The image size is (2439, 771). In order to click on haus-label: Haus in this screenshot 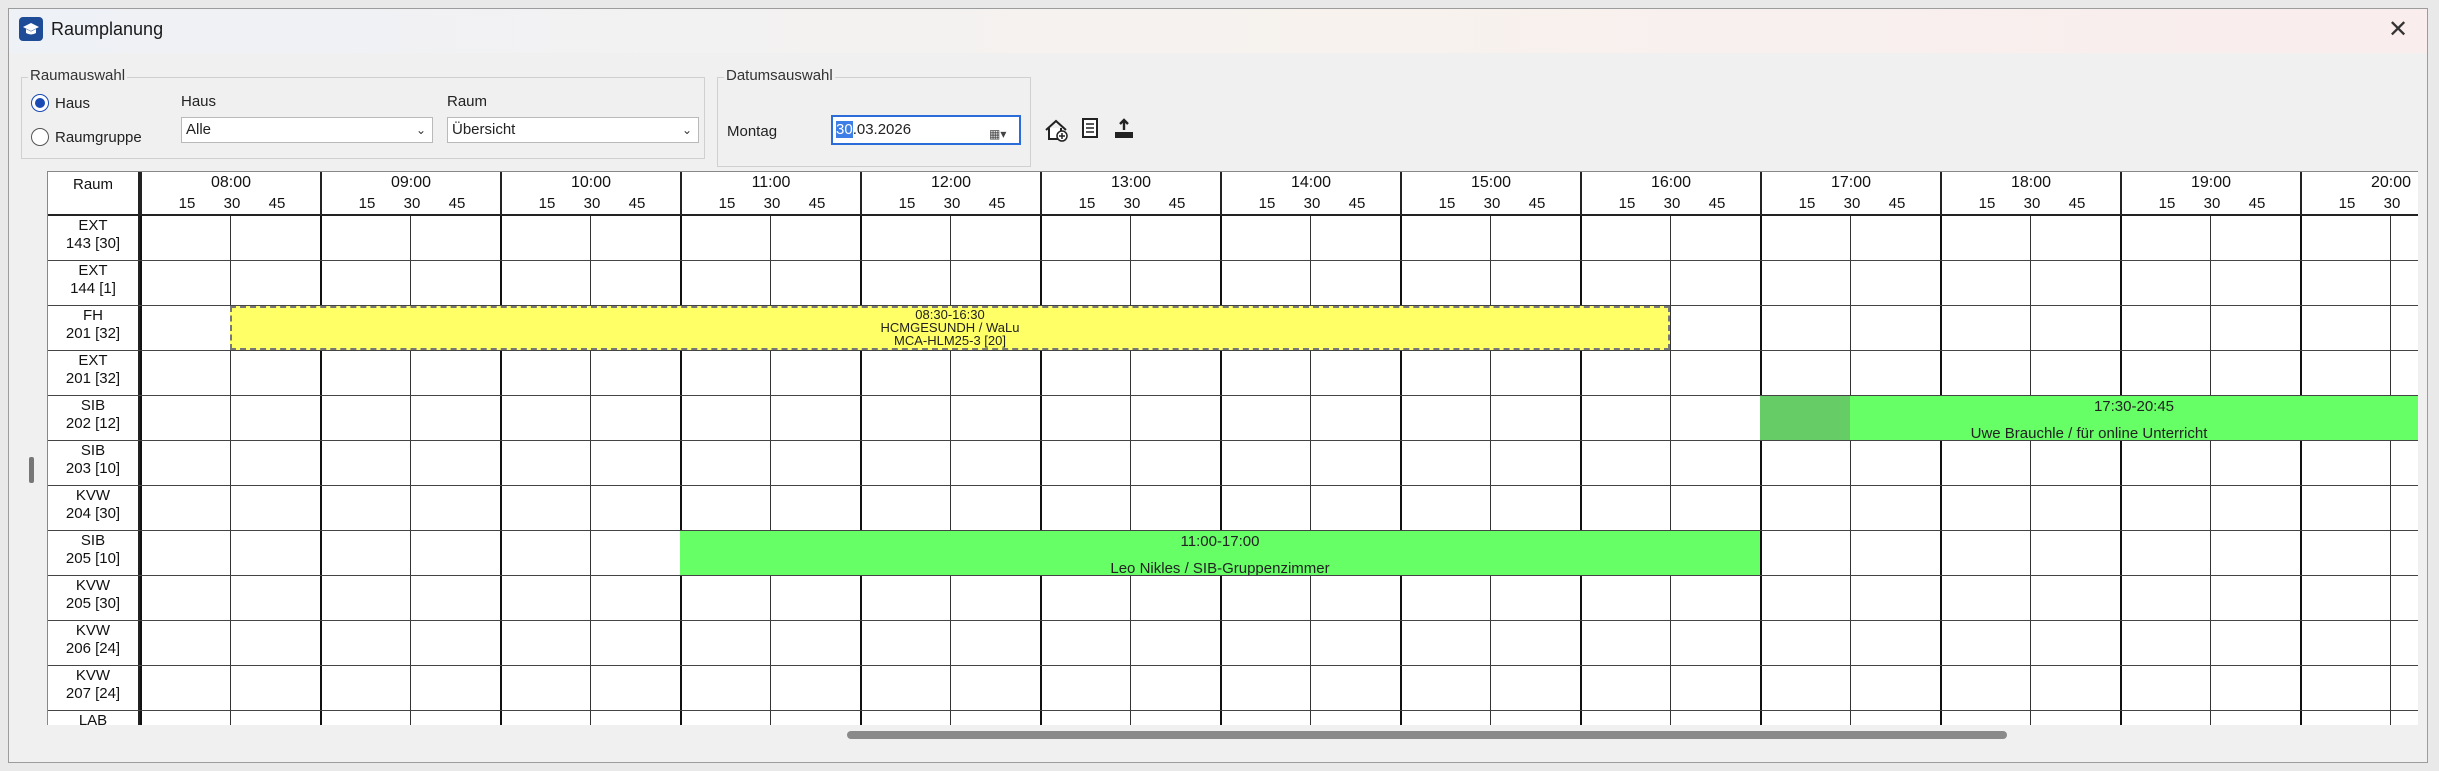, I will do `click(199, 101)`.